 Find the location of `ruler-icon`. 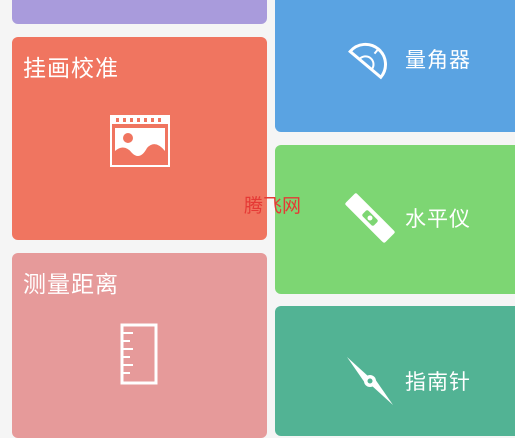

ruler-icon is located at coordinates (139, 354).